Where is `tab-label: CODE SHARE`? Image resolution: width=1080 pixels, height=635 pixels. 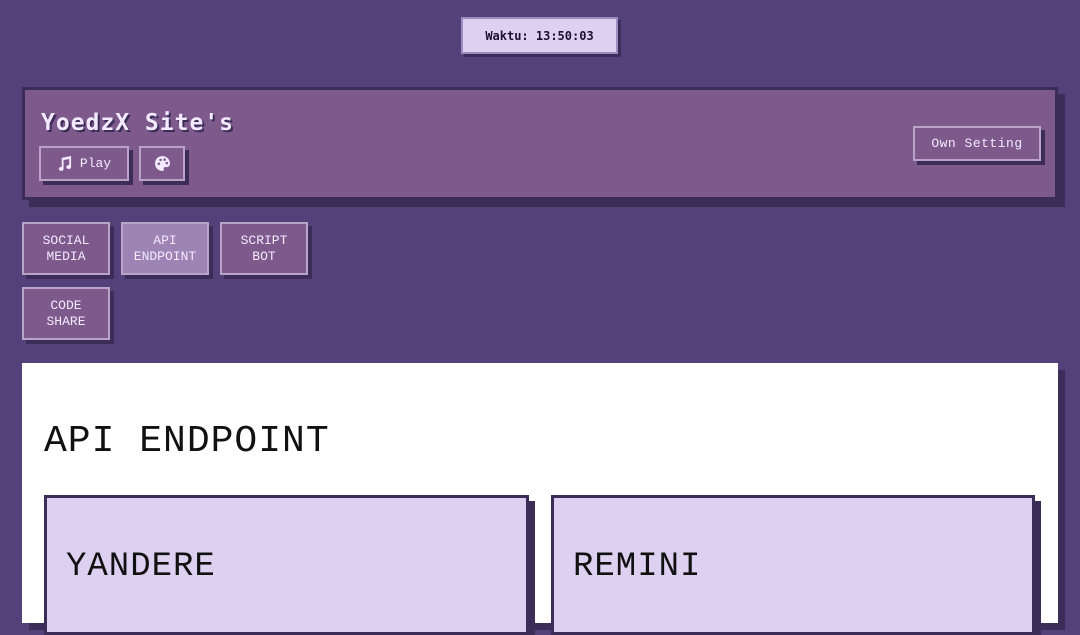
tab-label: CODE SHARE is located at coordinates (66, 313).